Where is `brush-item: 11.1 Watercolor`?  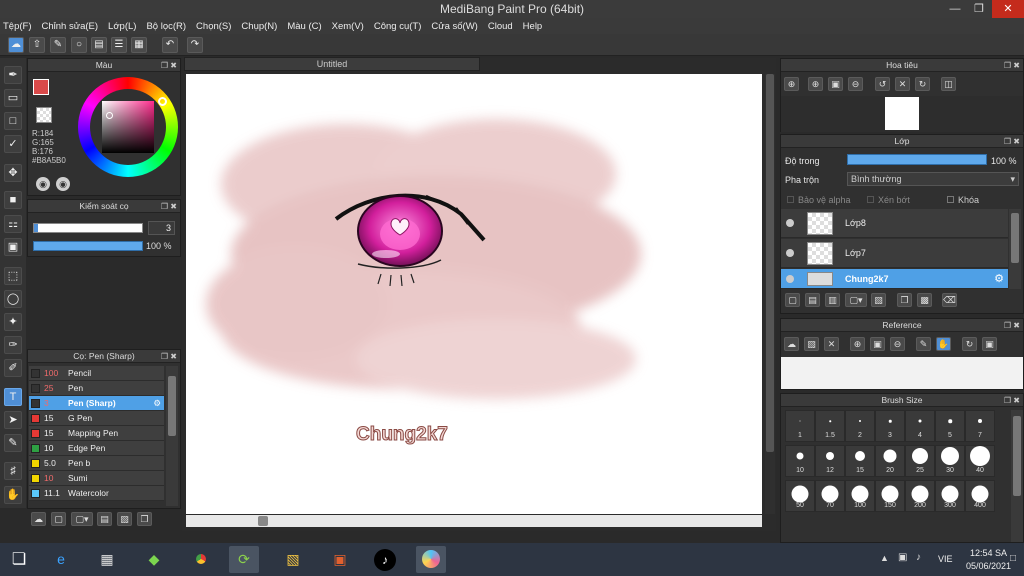
brush-item: 11.1 Watercolor is located at coordinates (96, 493).